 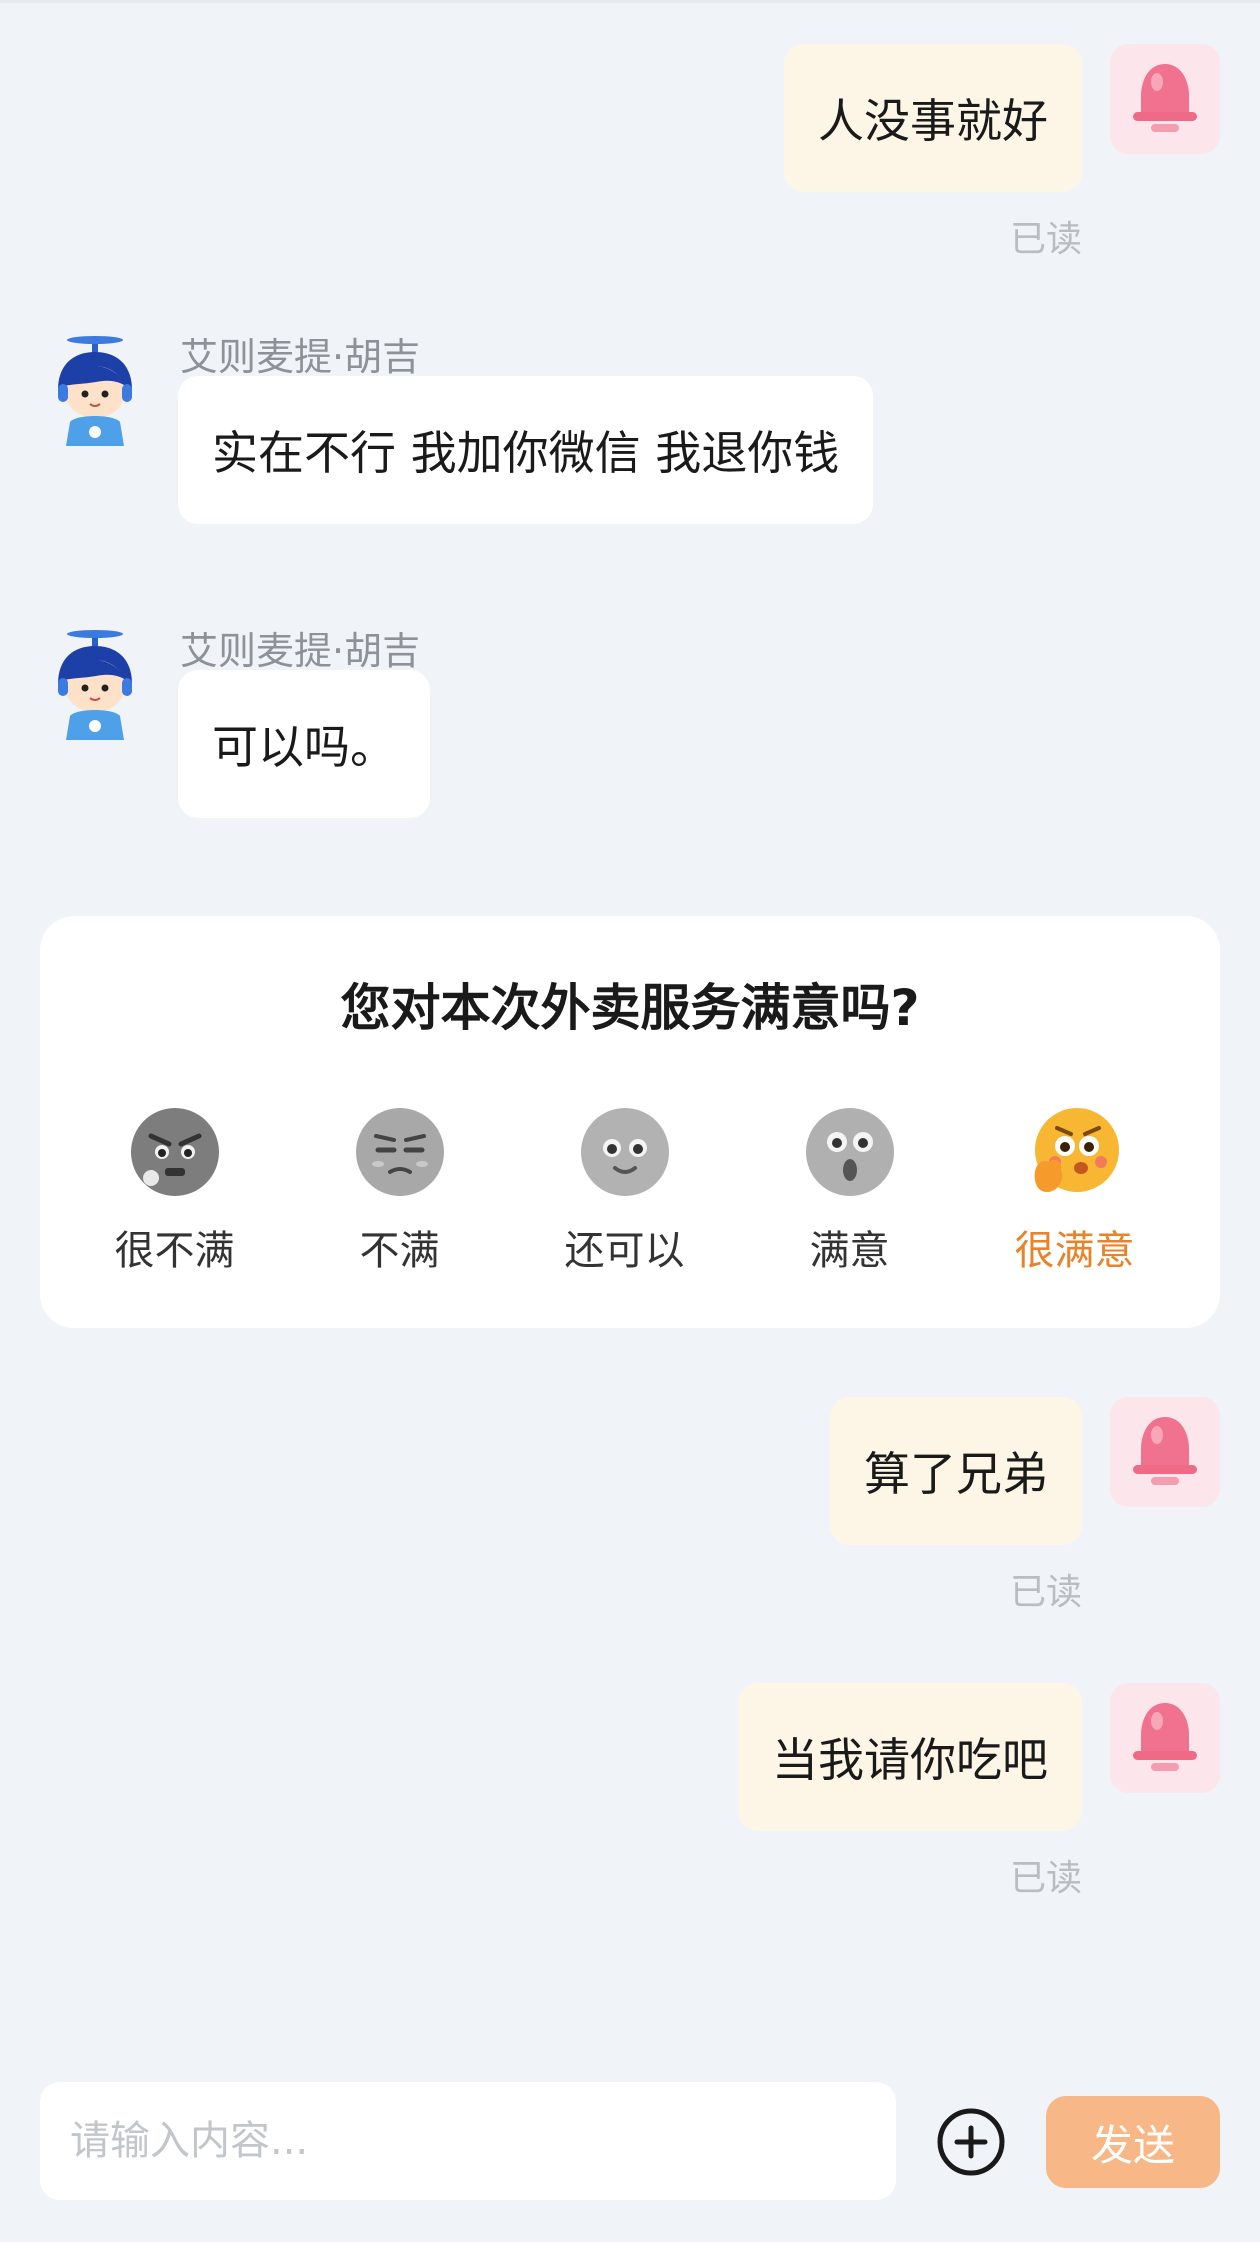 What do you see at coordinates (1076, 1150) in the screenshot?
I see `very-satisfied-face-icon` at bounding box center [1076, 1150].